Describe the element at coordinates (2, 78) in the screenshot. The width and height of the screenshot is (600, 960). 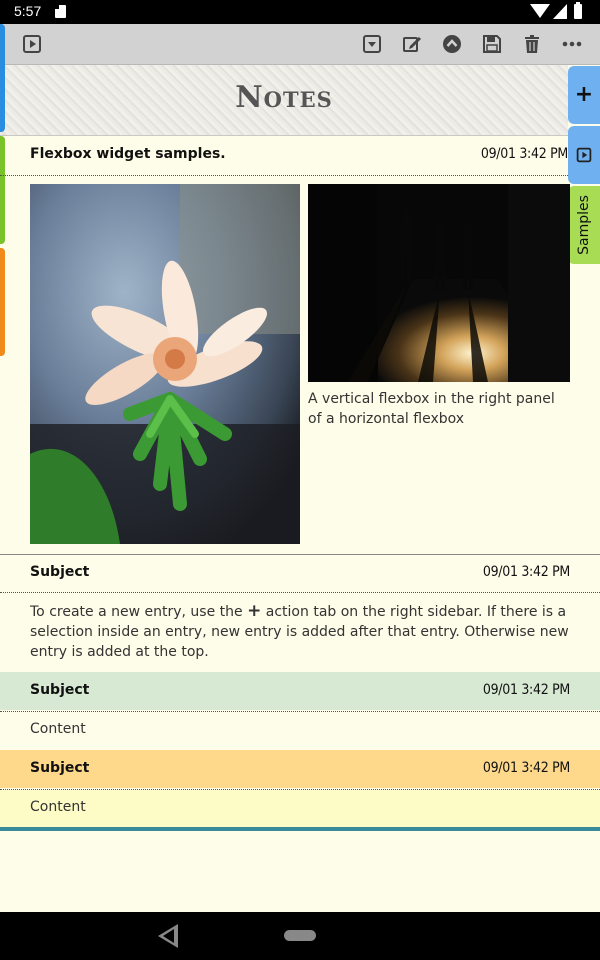
I see `stripe-blue` at that location.